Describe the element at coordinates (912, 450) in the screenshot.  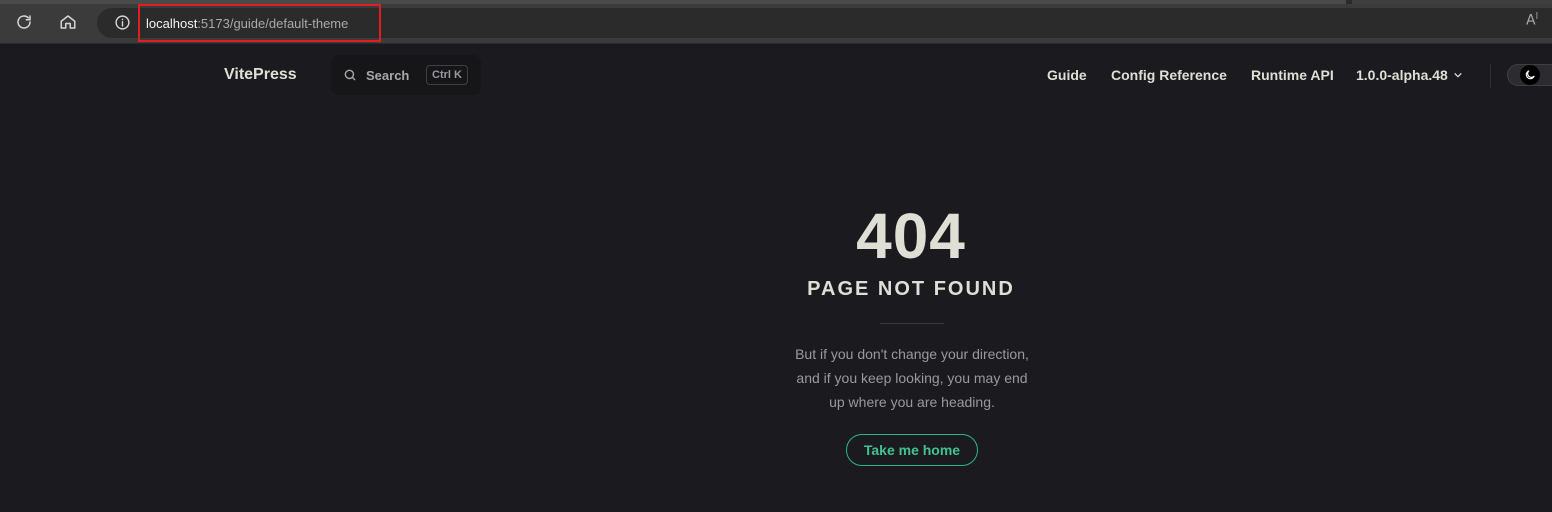
I see `take-me-home-button: Take me home` at that location.